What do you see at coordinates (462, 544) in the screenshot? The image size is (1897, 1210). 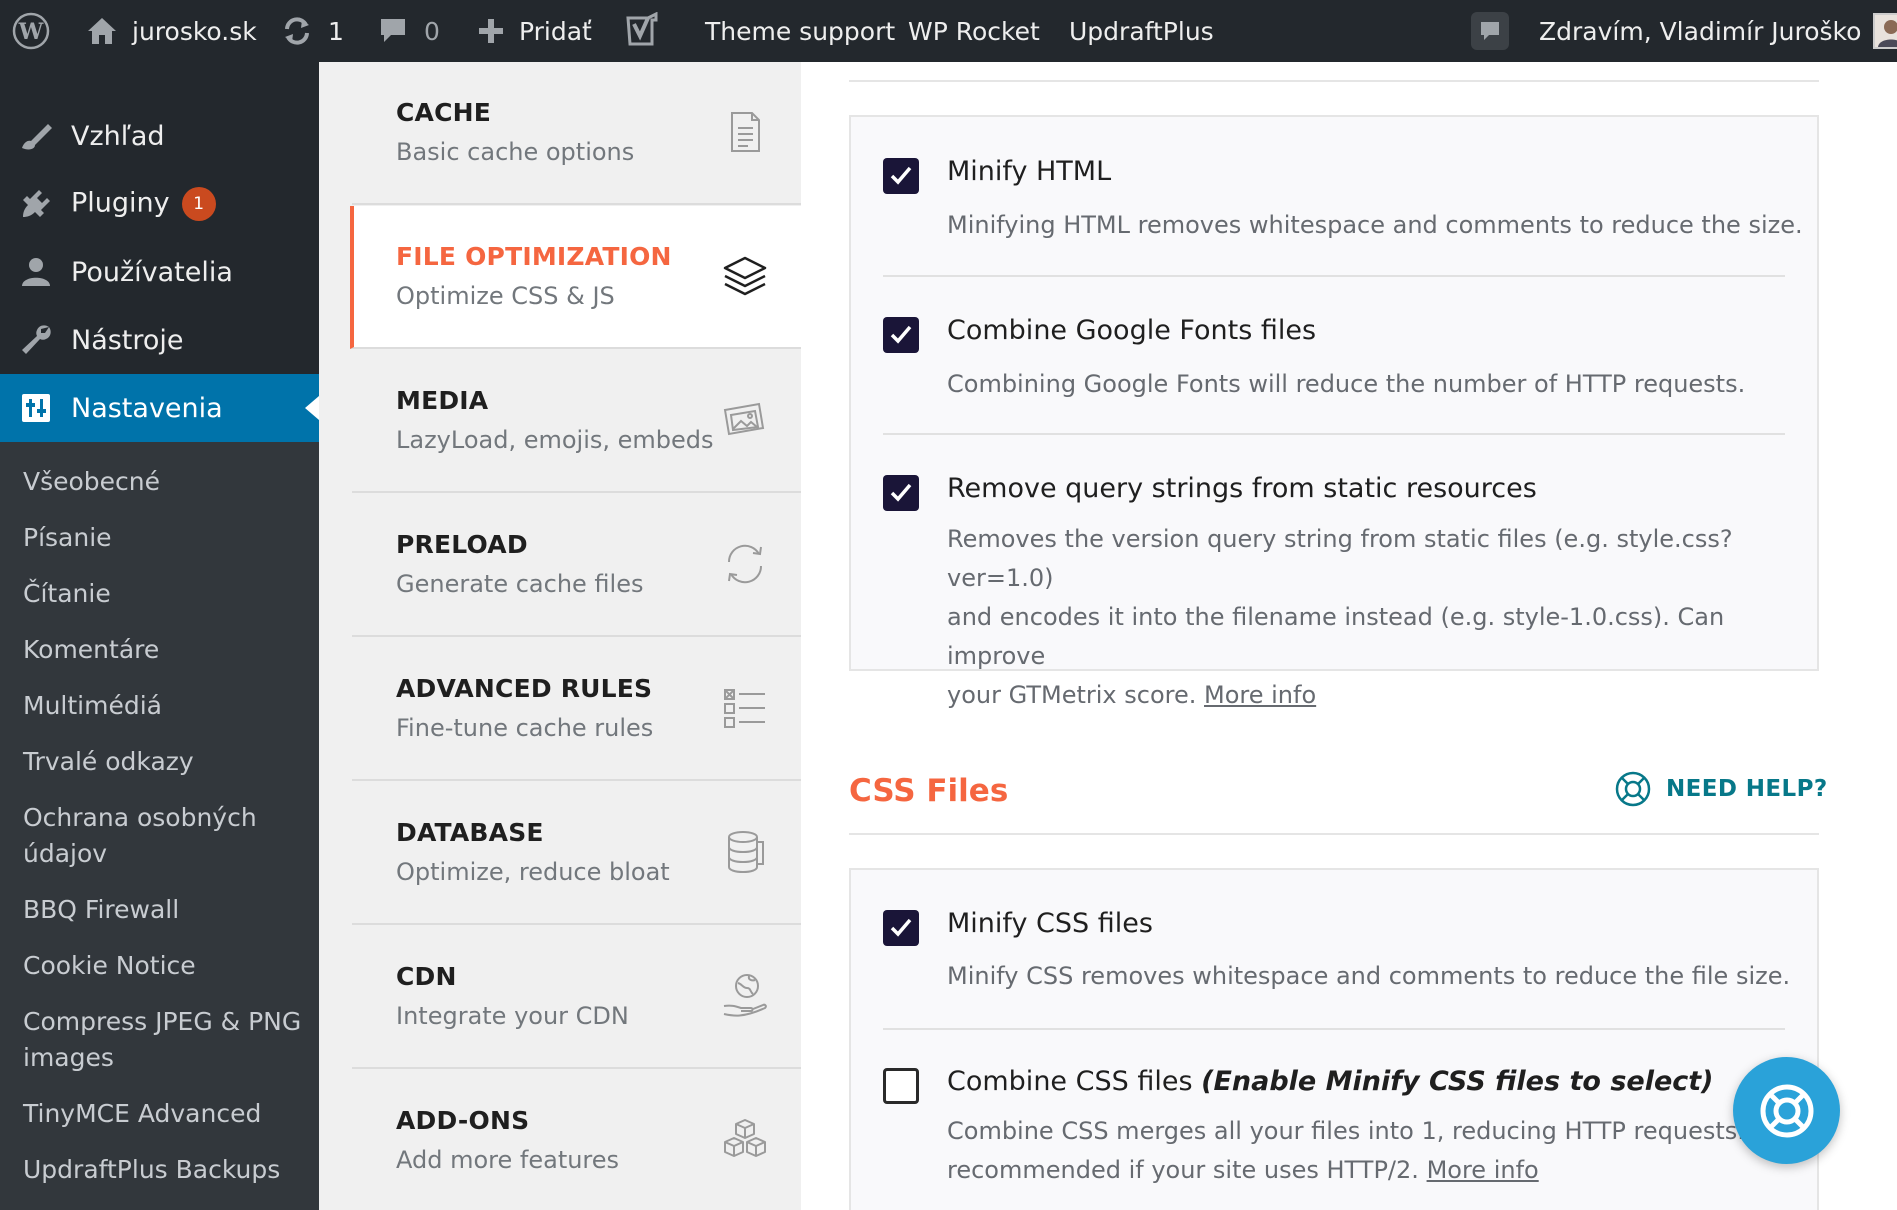 I see `nav-title: PRELOAD` at bounding box center [462, 544].